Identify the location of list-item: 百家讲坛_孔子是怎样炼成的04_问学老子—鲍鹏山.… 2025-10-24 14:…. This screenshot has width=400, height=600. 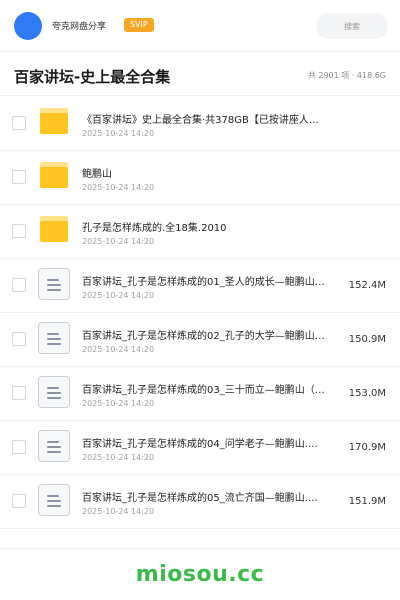
(200, 448).